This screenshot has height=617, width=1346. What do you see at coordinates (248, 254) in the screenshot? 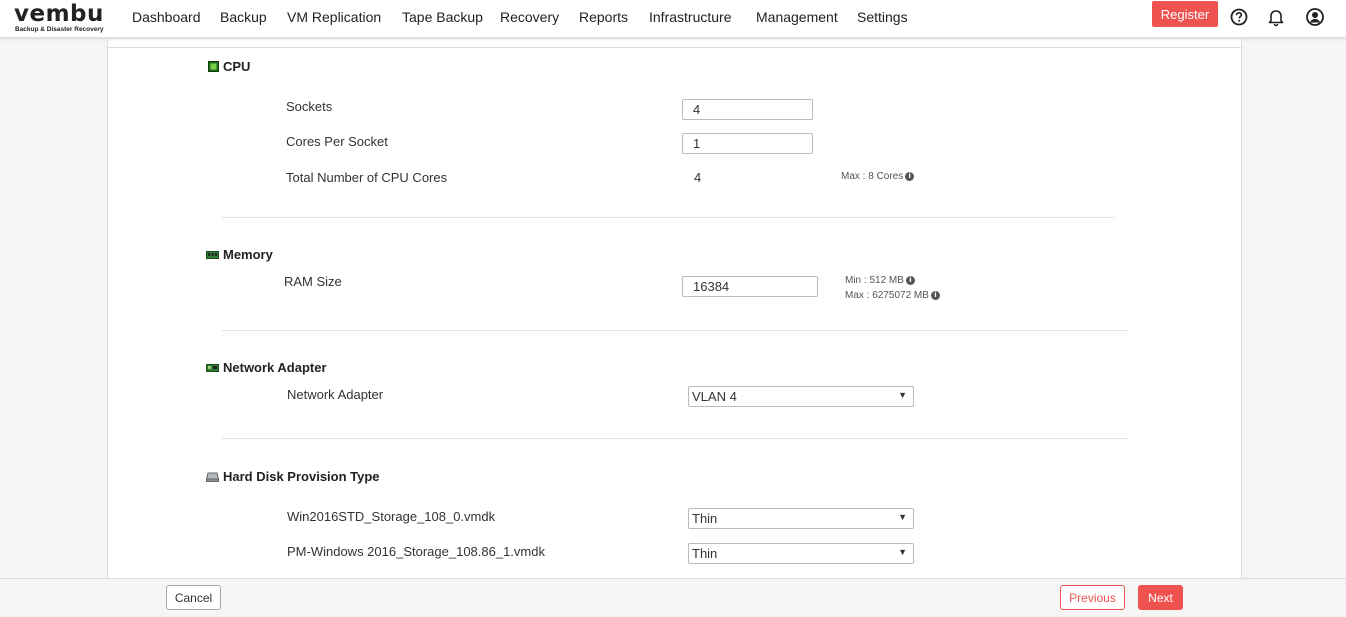
I see `memory-title-text: Memory` at bounding box center [248, 254].